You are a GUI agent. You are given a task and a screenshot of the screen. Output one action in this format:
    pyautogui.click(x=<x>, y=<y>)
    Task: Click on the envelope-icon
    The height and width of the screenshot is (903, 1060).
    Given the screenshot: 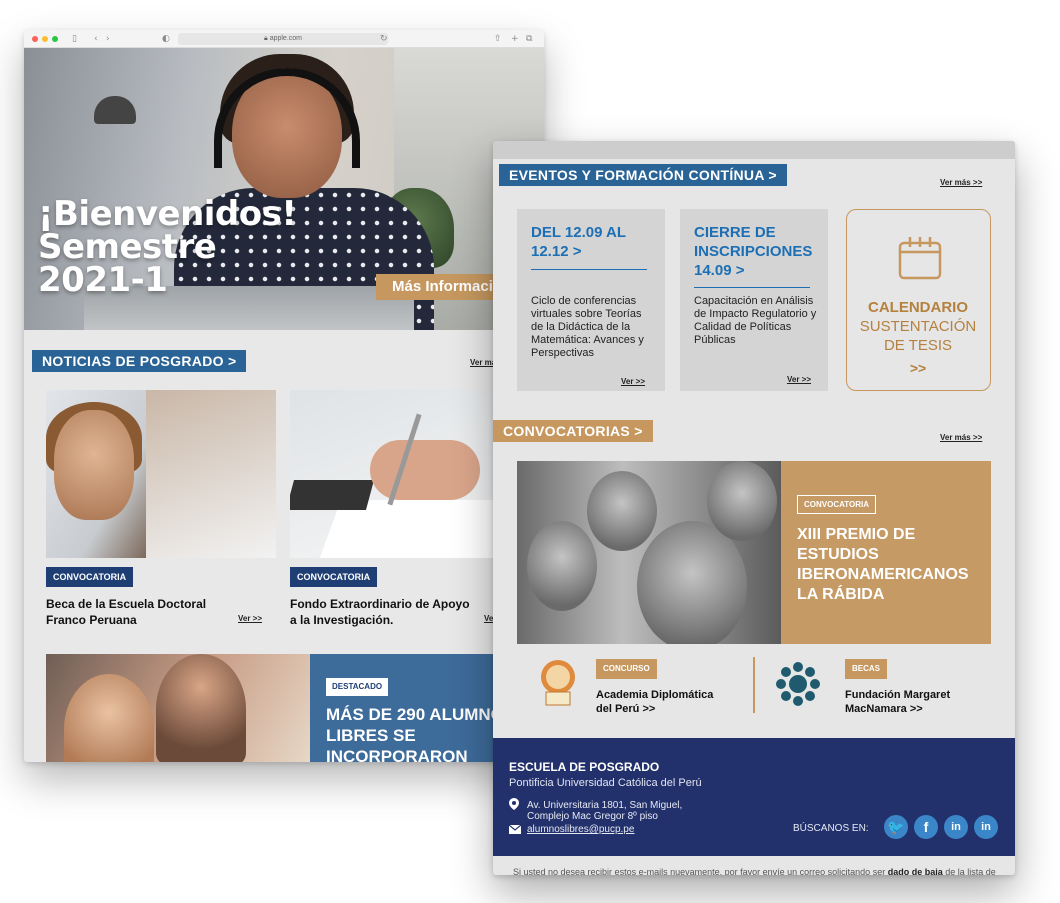 What is the action you would take?
    pyautogui.click(x=515, y=829)
    